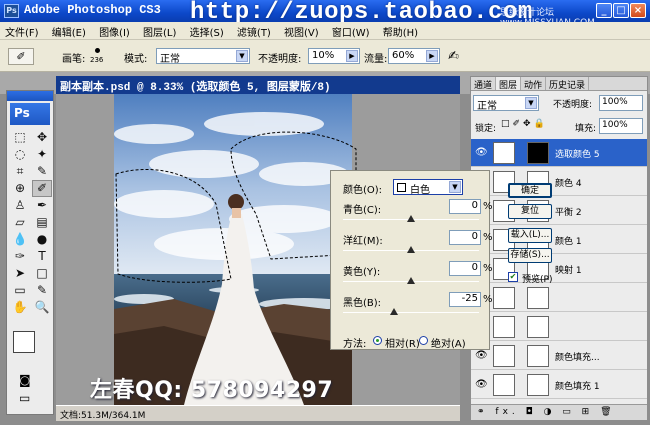  Describe the element at coordinates (42, 273) in the screenshot. I see `shape-icon: □` at that location.